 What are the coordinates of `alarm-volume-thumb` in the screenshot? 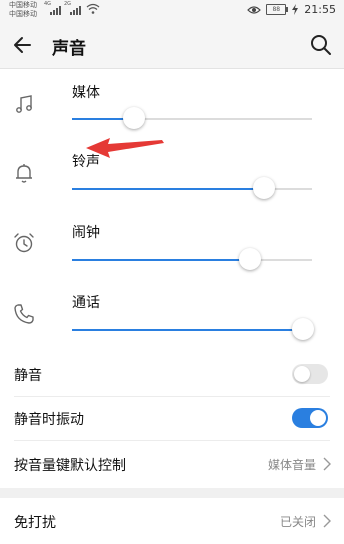 It's located at (249, 259).